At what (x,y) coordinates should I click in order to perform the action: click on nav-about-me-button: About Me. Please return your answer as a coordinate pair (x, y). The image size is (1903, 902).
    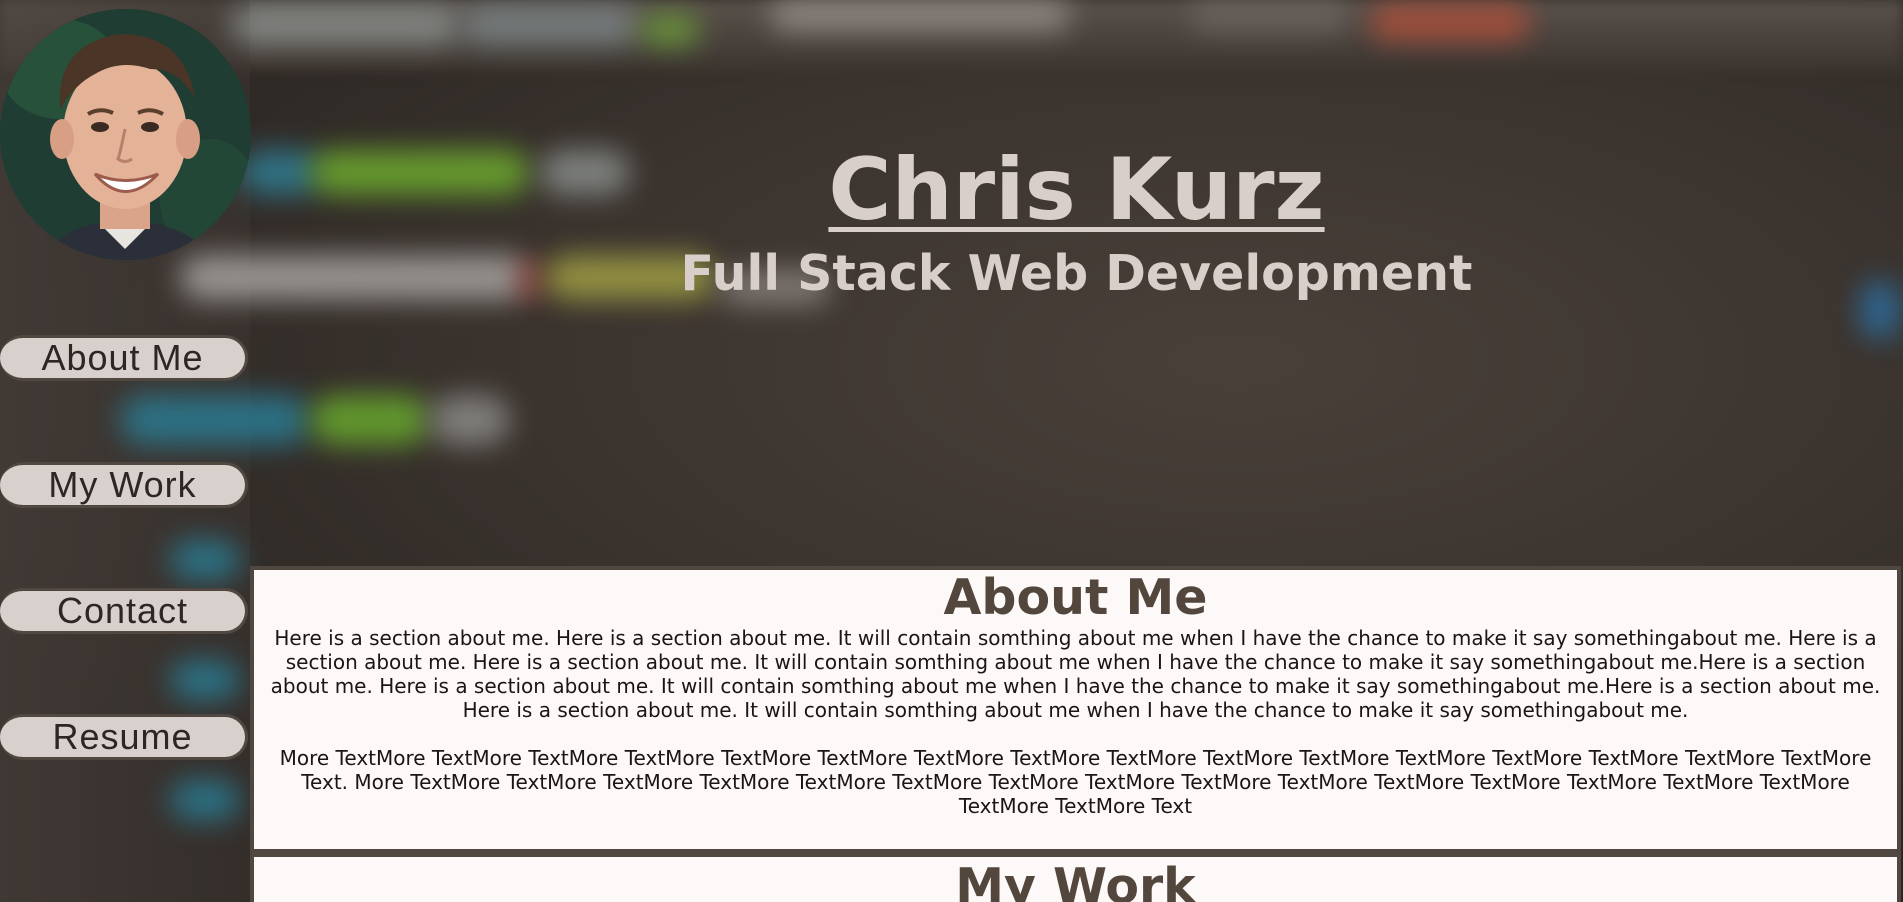
    Looking at the image, I should click on (124, 358).